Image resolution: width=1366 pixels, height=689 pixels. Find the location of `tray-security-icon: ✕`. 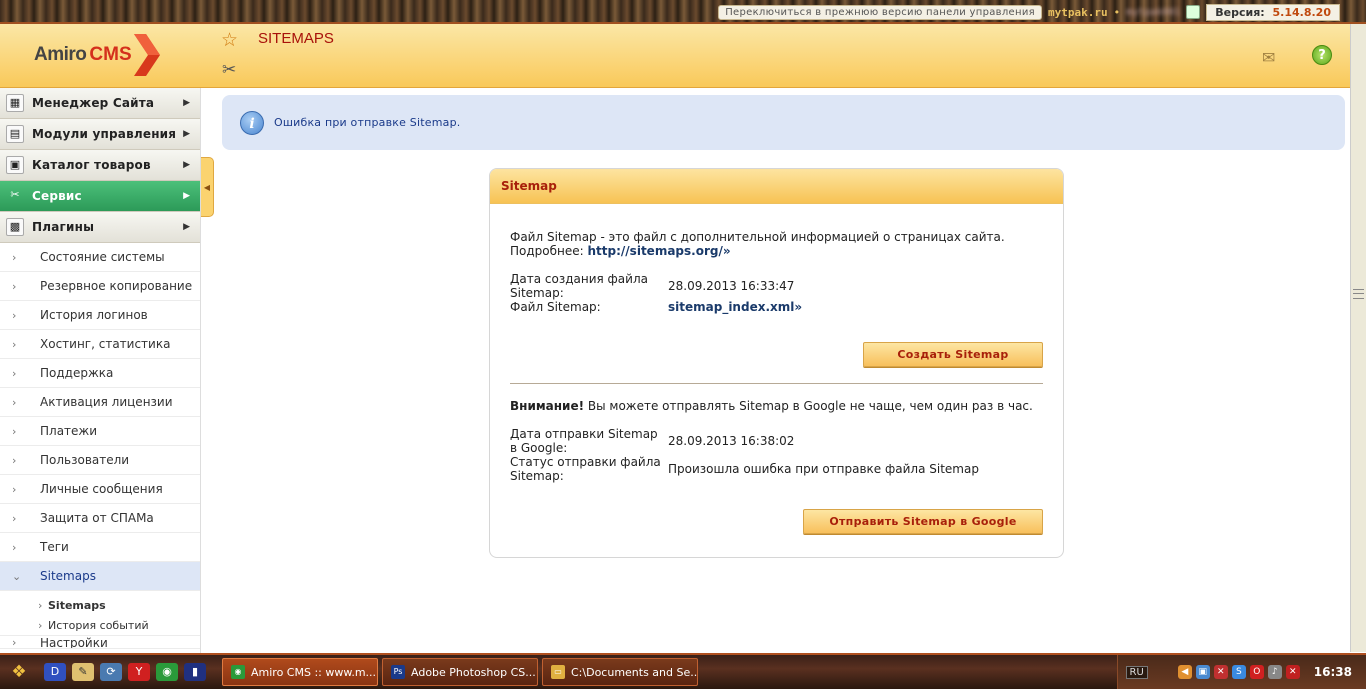

tray-security-icon: ✕ is located at coordinates (1292, 672).